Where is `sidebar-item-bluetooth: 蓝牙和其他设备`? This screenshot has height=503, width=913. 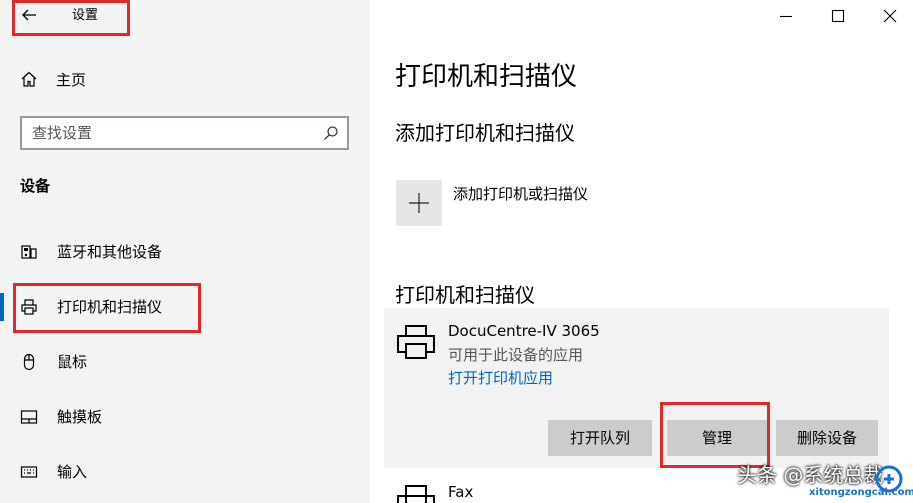 sidebar-item-bluetooth: 蓝牙和其他设备 is located at coordinates (185, 252).